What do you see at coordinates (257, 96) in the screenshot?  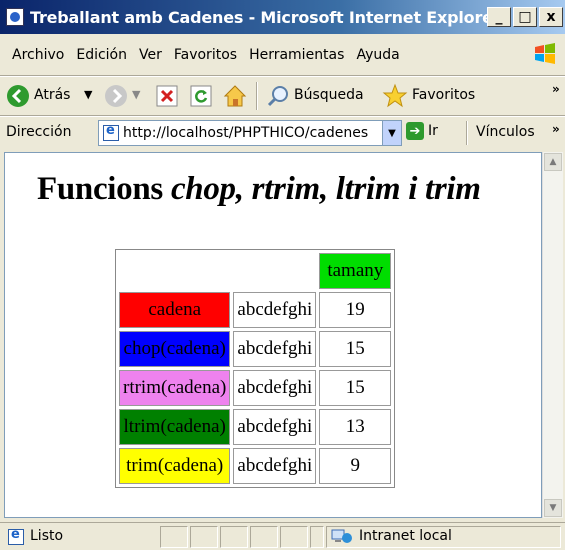 I see `toolbar-divider` at bounding box center [257, 96].